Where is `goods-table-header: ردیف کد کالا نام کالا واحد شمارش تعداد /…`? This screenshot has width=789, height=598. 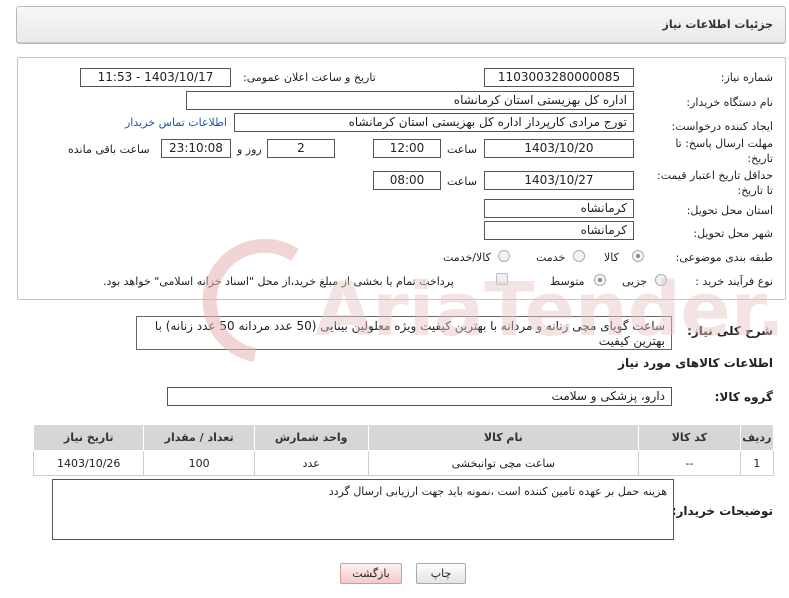
goods-table-header: ردیف کد کالا نام کالا واحد شمارش تعداد /… is located at coordinates (403, 437).